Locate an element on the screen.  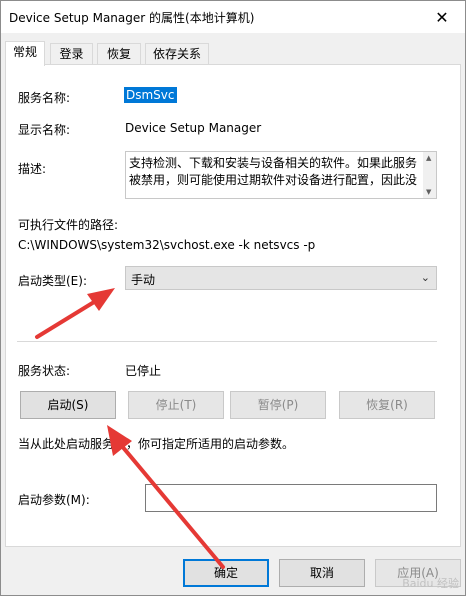
pause-button: 暂停(P) is located at coordinates (278, 405).